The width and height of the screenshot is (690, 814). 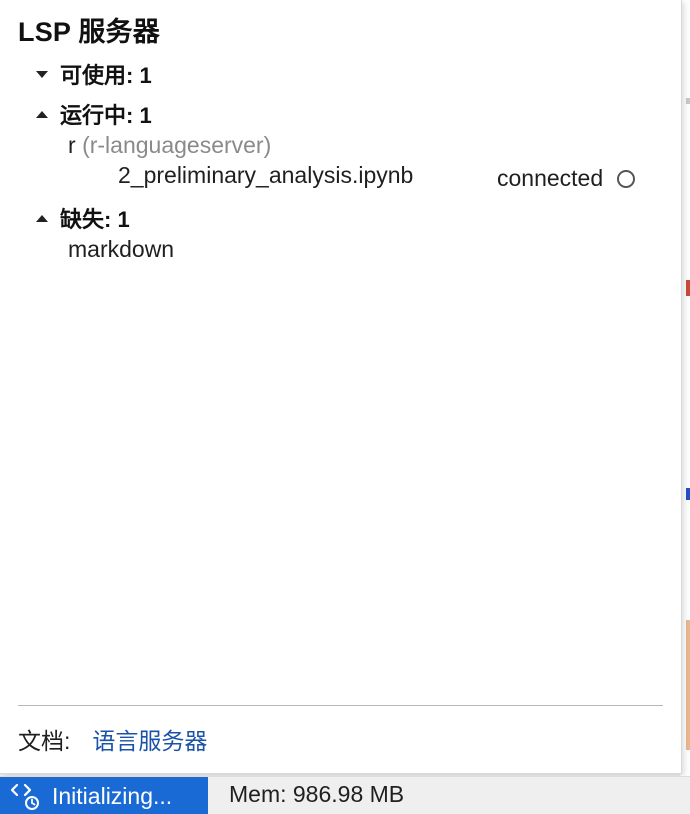 What do you see at coordinates (121, 249) in the screenshot?
I see `missing-language: markdown` at bounding box center [121, 249].